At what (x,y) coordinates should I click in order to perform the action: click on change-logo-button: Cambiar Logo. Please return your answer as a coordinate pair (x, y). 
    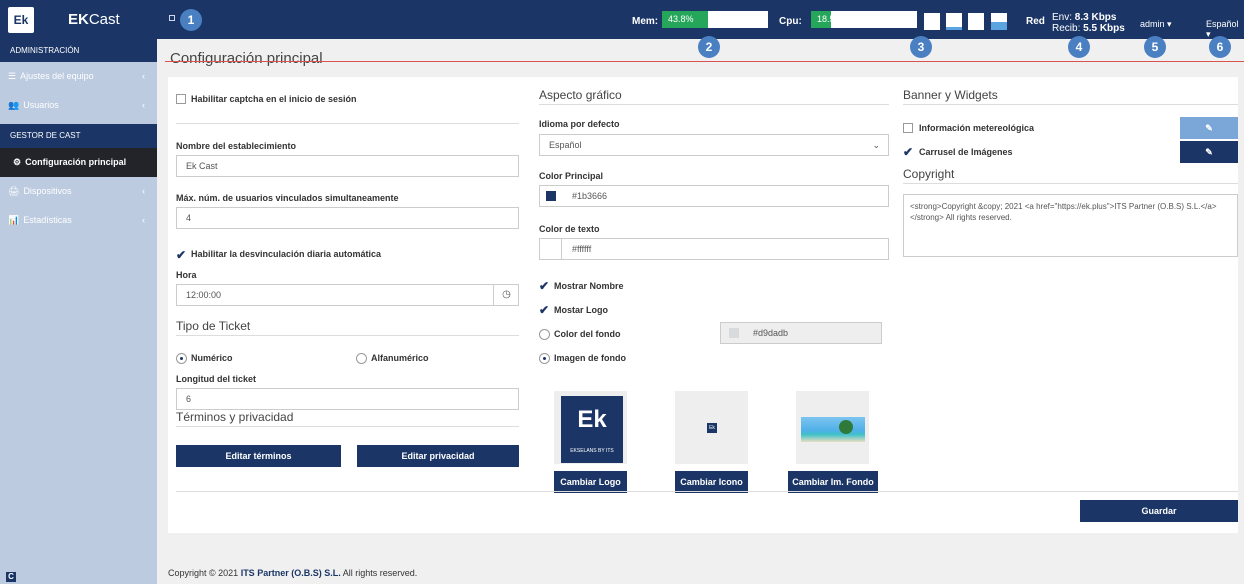
    Looking at the image, I should click on (590, 482).